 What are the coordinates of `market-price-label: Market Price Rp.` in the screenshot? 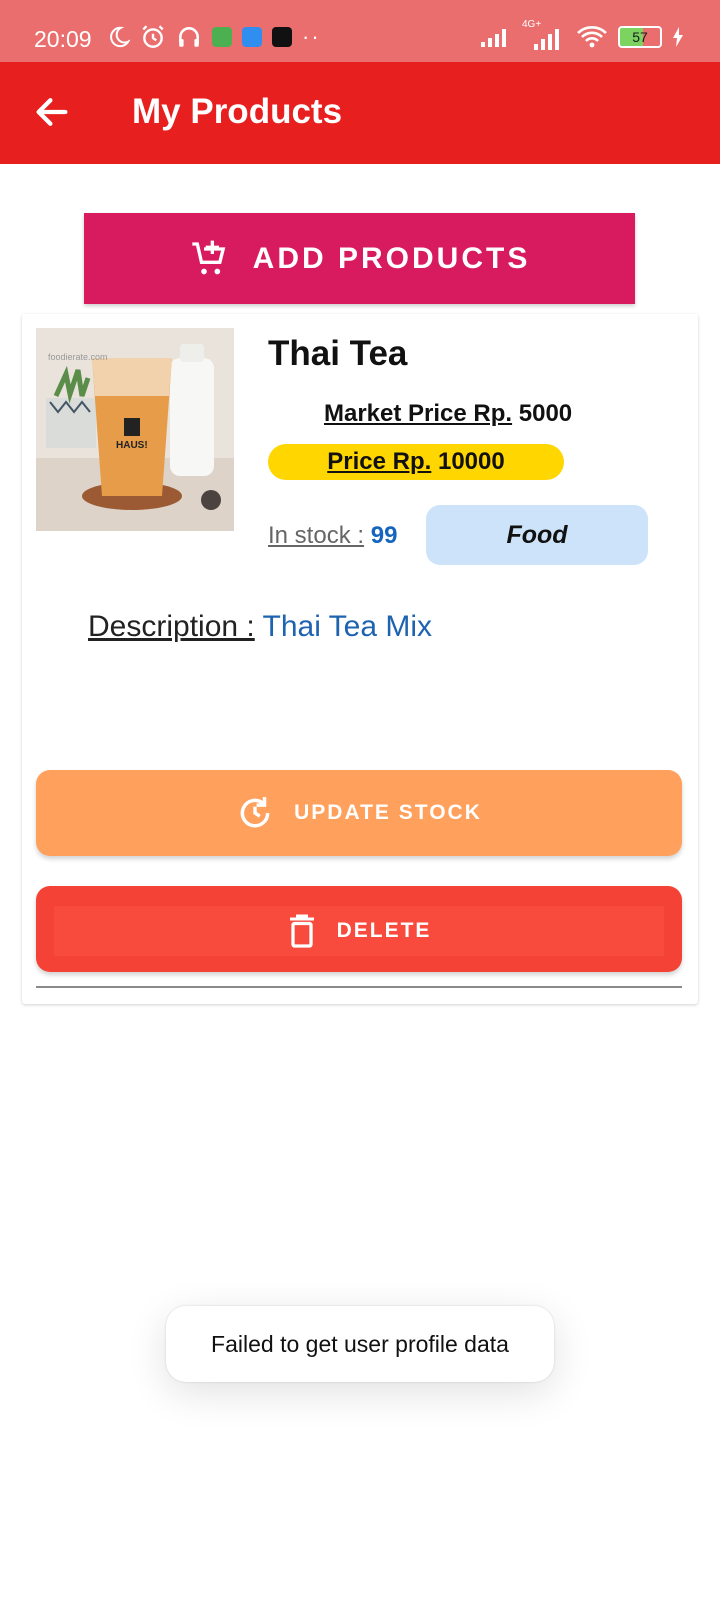 It's located at (418, 413).